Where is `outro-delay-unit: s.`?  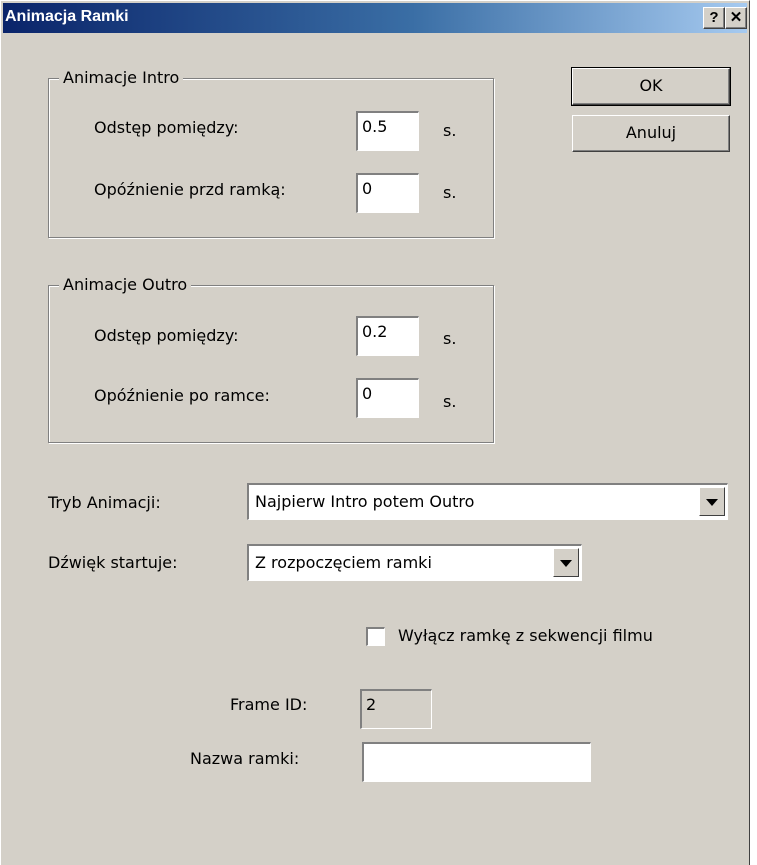 outro-delay-unit: s. is located at coordinates (450, 401).